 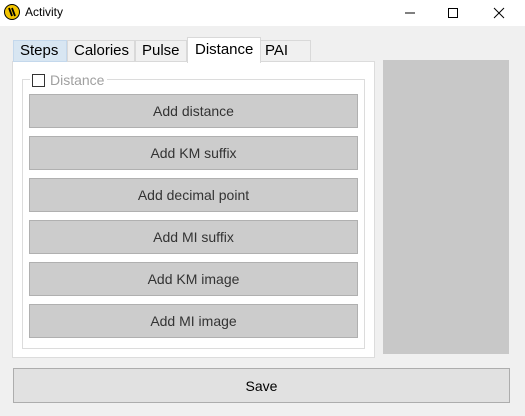 I want to click on title-bar: Activity, so click(x=262, y=13).